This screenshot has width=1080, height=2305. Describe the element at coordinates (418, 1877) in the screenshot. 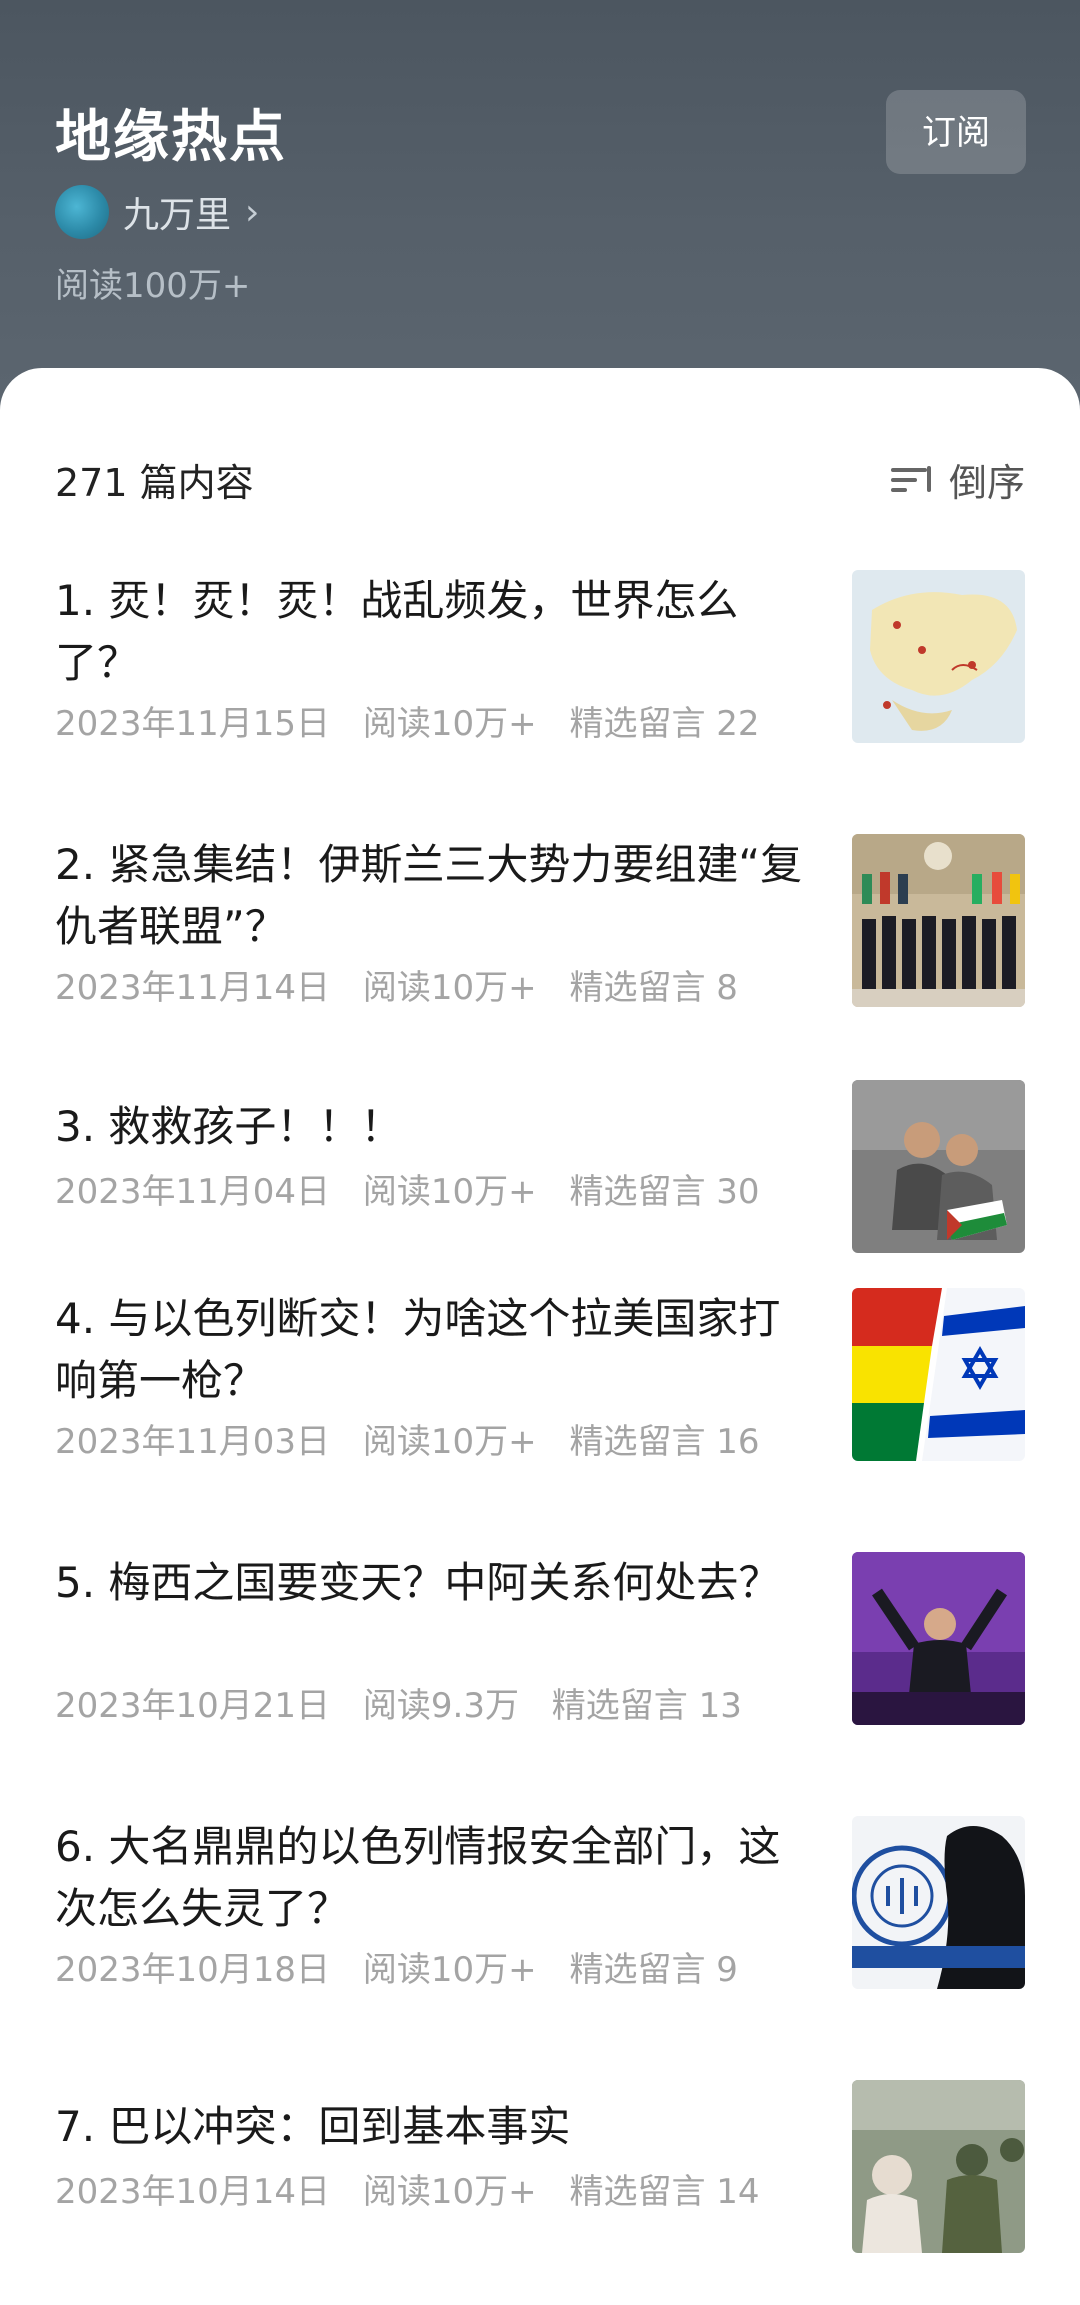

I see `article-title: 6. 大名鼎鼎的以色列情报安全部门，这次怎么失灵了？` at that location.